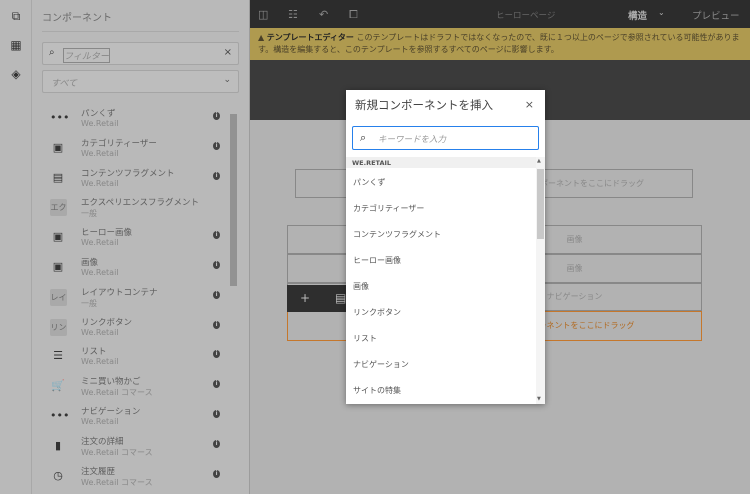  What do you see at coordinates (441, 162) in the screenshot?
I see `group-header: WE.RETAIL` at bounding box center [441, 162].